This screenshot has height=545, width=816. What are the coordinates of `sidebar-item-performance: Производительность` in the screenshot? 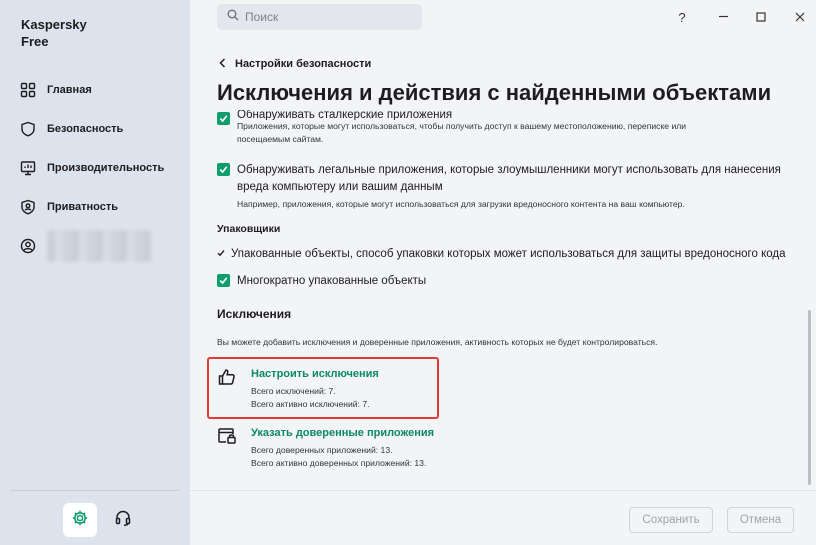 It's located at (95, 167).